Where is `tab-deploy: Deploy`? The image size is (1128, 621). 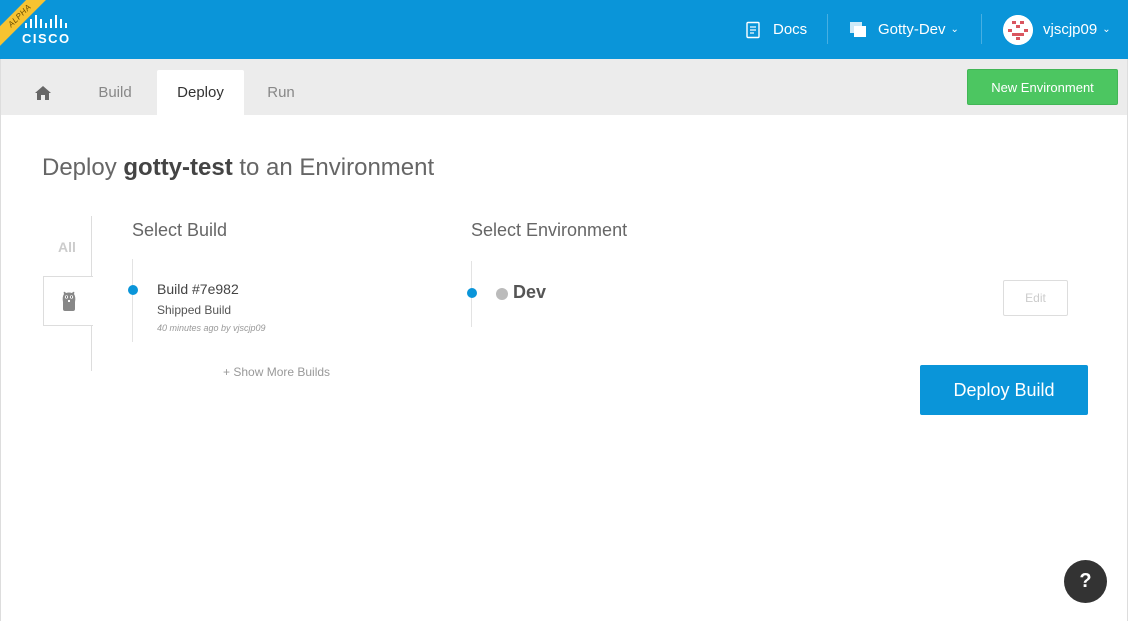 tab-deploy: Deploy is located at coordinates (200, 92).